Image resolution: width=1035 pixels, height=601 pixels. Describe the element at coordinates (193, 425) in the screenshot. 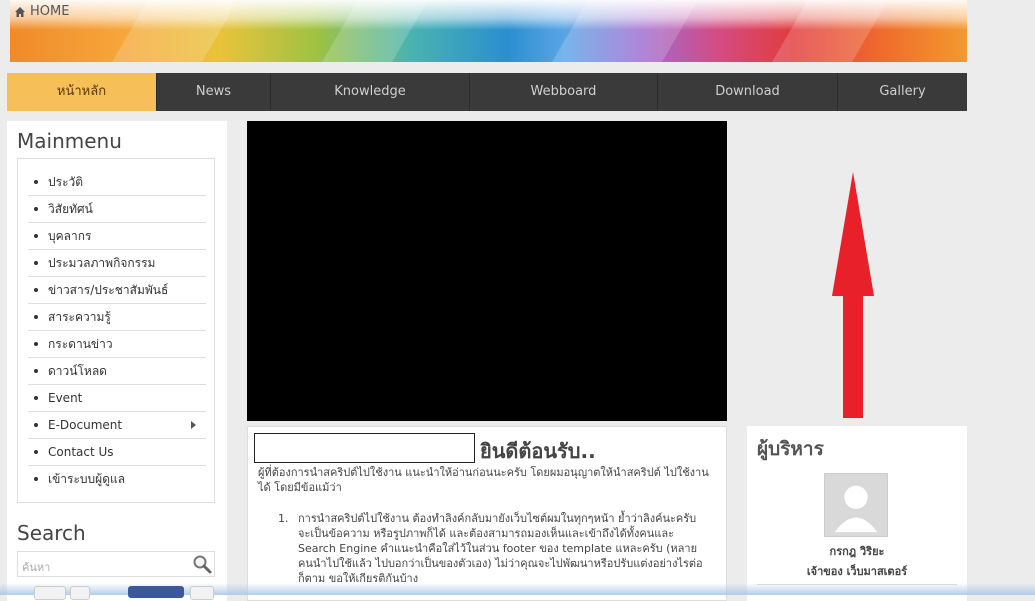

I see `chevron-right-icon` at that location.